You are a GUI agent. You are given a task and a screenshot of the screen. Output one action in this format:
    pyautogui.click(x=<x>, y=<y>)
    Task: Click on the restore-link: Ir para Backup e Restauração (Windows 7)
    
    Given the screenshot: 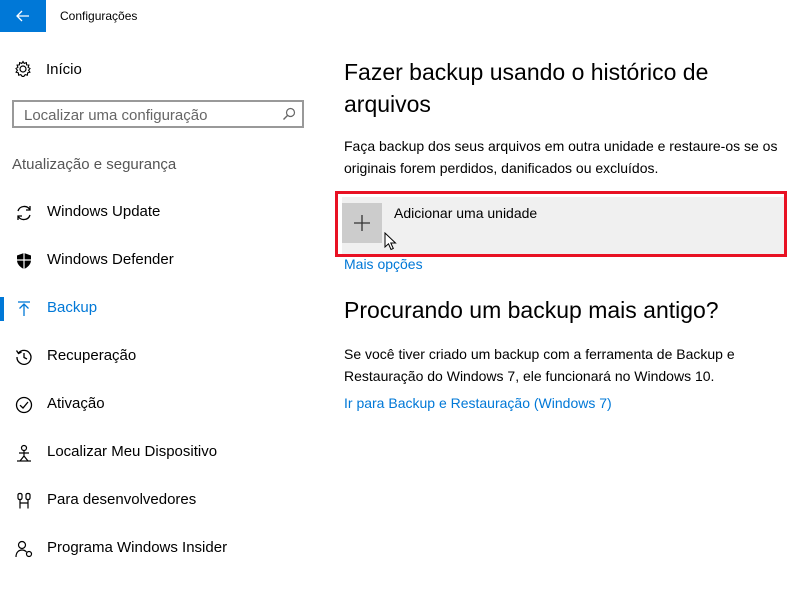 What is the action you would take?
    pyautogui.click(x=478, y=403)
    